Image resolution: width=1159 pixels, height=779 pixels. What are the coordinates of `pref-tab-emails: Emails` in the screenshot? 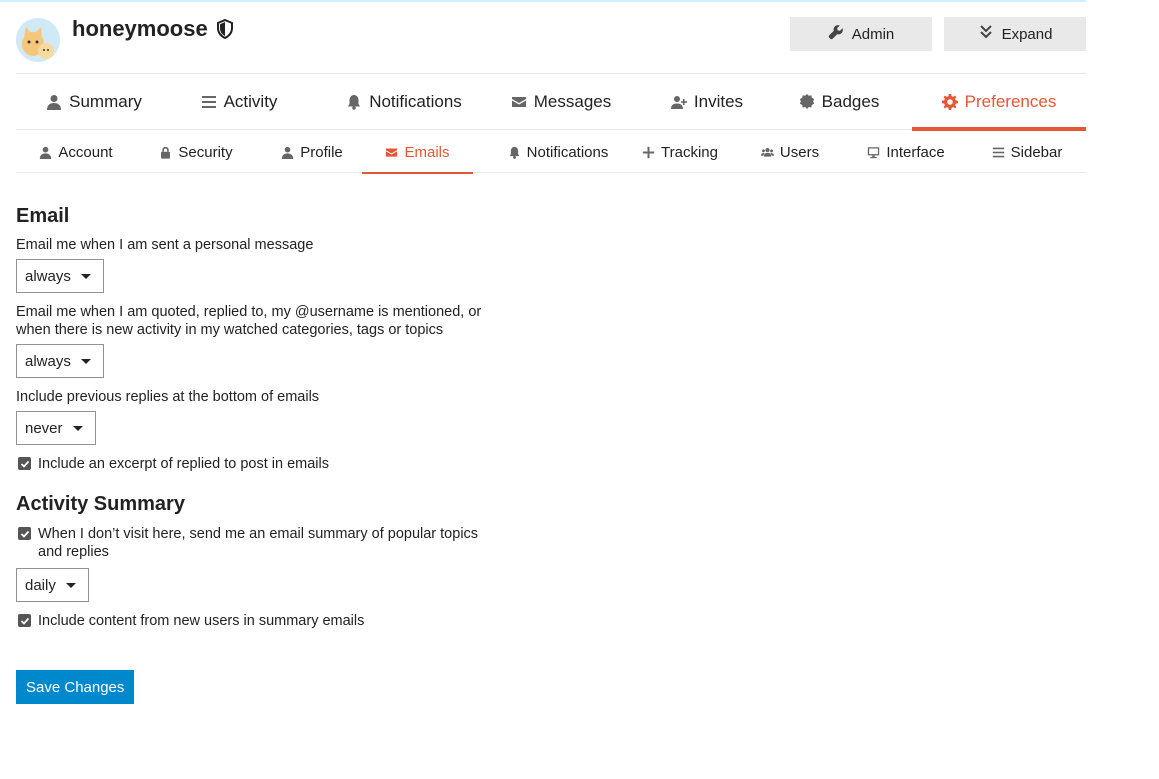 It's located at (417, 152).